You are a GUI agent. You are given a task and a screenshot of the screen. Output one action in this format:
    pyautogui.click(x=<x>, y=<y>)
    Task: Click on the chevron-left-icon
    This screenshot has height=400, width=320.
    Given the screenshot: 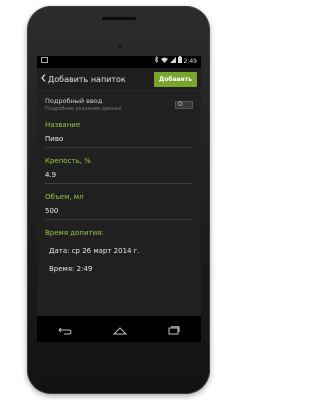 What is the action you would take?
    pyautogui.click(x=43, y=79)
    